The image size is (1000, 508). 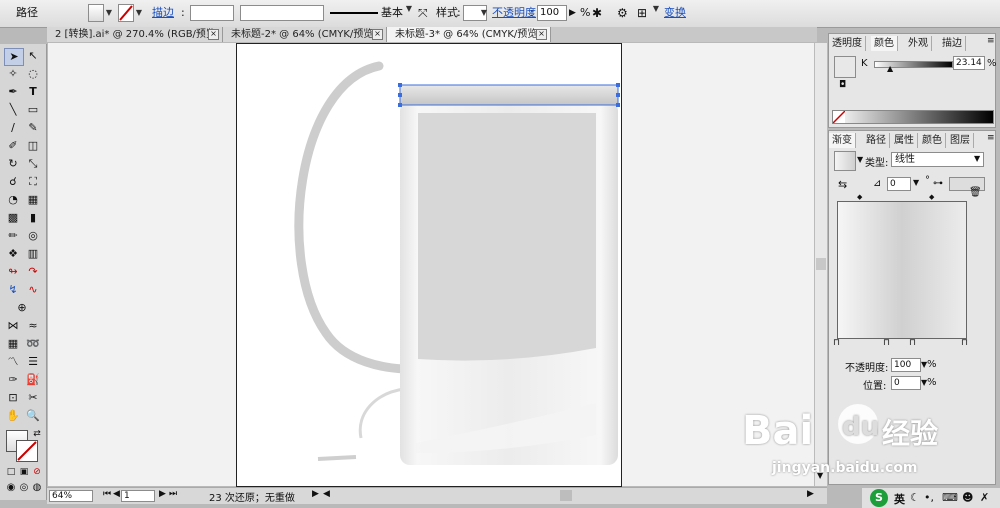 What do you see at coordinates (884, 43) in the screenshot?
I see `tab-color: 颜色` at bounding box center [884, 43].